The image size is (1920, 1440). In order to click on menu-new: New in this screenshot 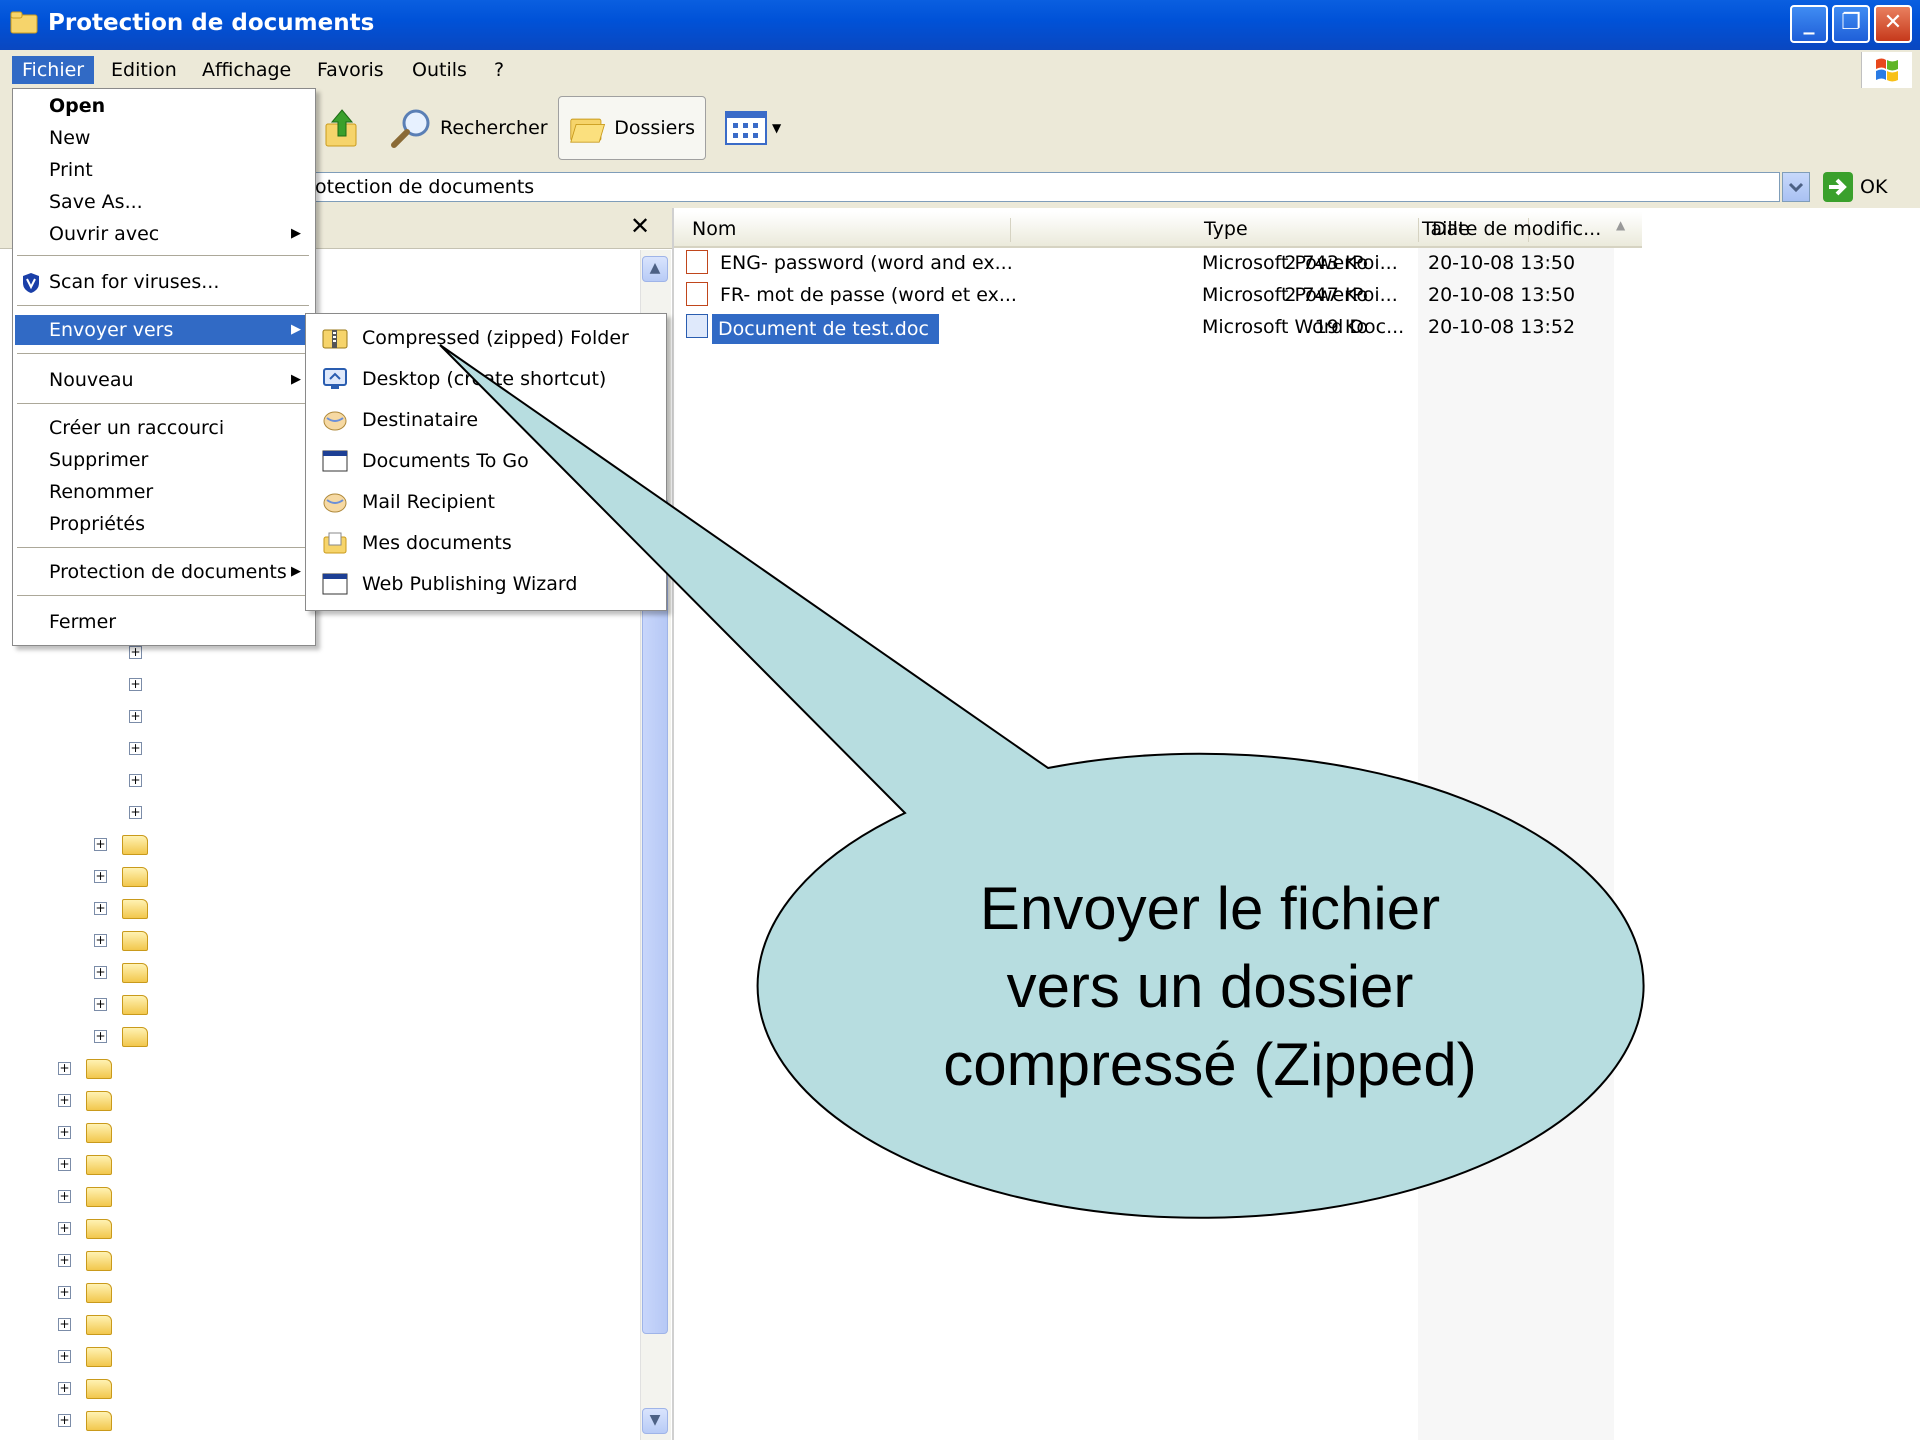, I will do `click(163, 138)`.